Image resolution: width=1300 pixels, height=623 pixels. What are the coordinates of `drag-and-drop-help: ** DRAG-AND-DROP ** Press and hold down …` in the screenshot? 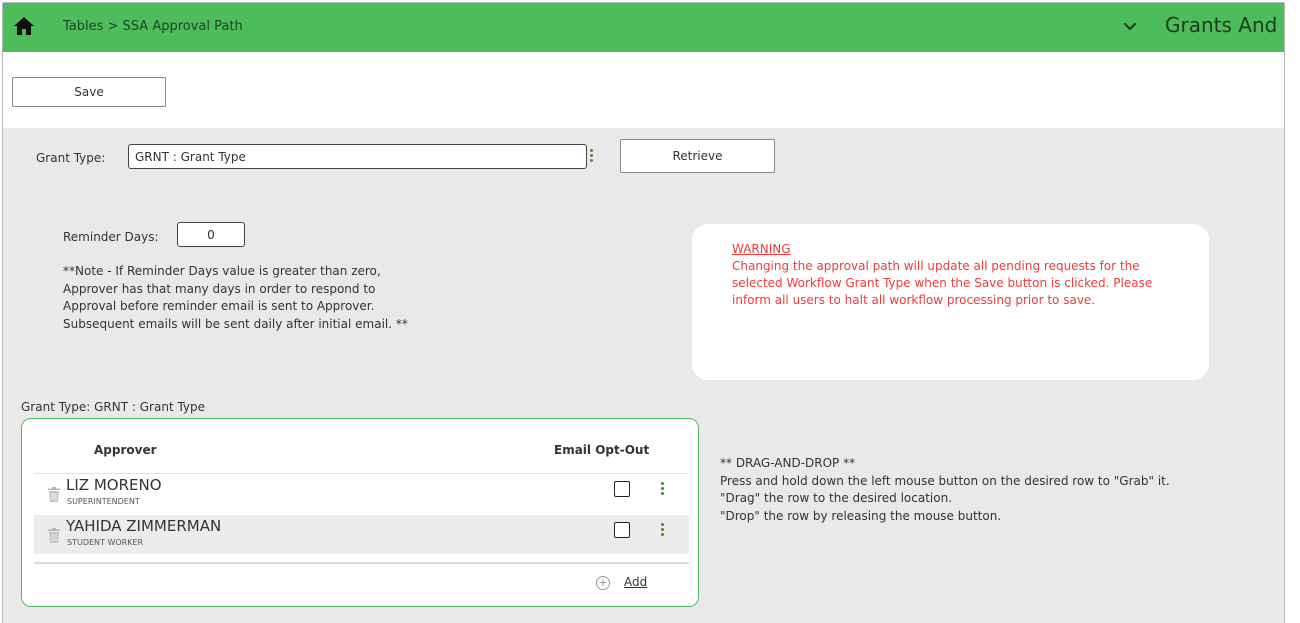 It's located at (945, 490).